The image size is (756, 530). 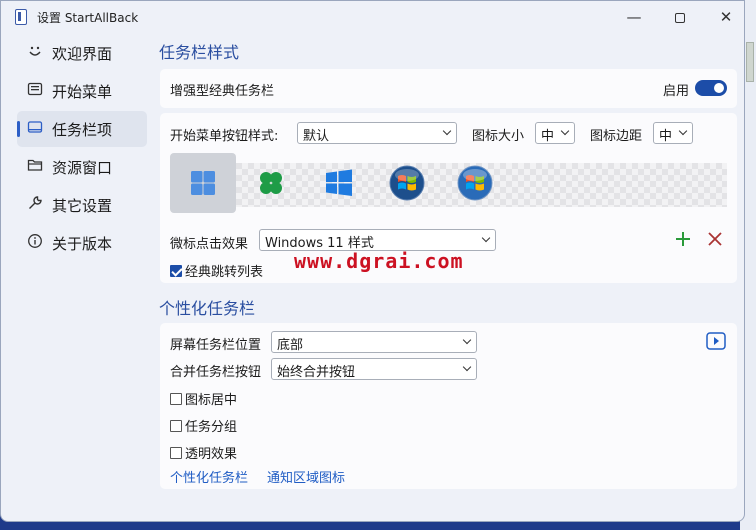 I want to click on sidebar-item-welcome: 欢迎界面, so click(x=82, y=53).